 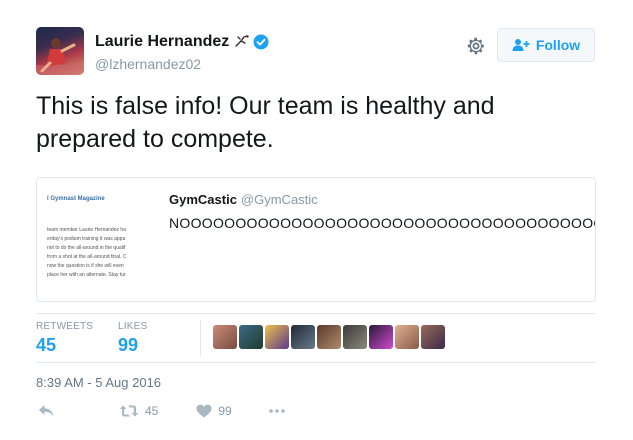 What do you see at coordinates (242, 42) in the screenshot?
I see `gymnast-emoji-icon` at bounding box center [242, 42].